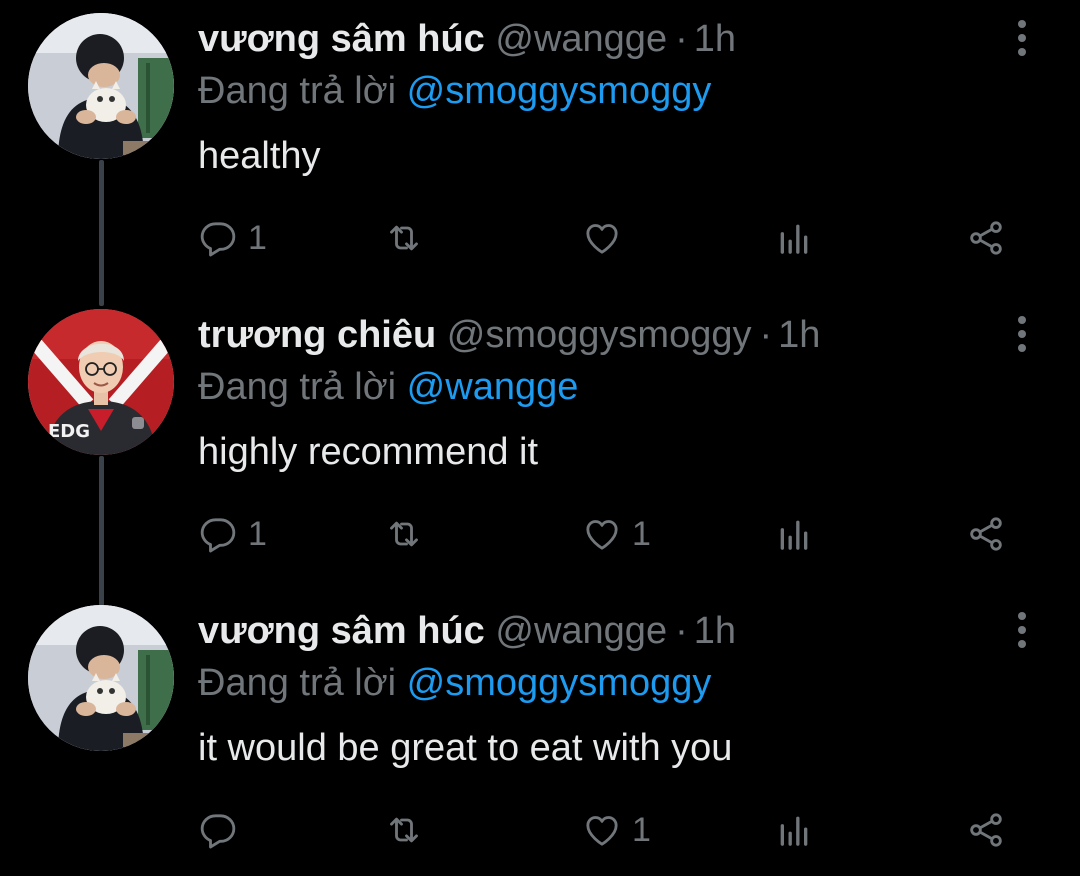 This screenshot has height=876, width=1080. What do you see at coordinates (493, 387) in the screenshot?
I see `mention-link: @wangge` at bounding box center [493, 387].